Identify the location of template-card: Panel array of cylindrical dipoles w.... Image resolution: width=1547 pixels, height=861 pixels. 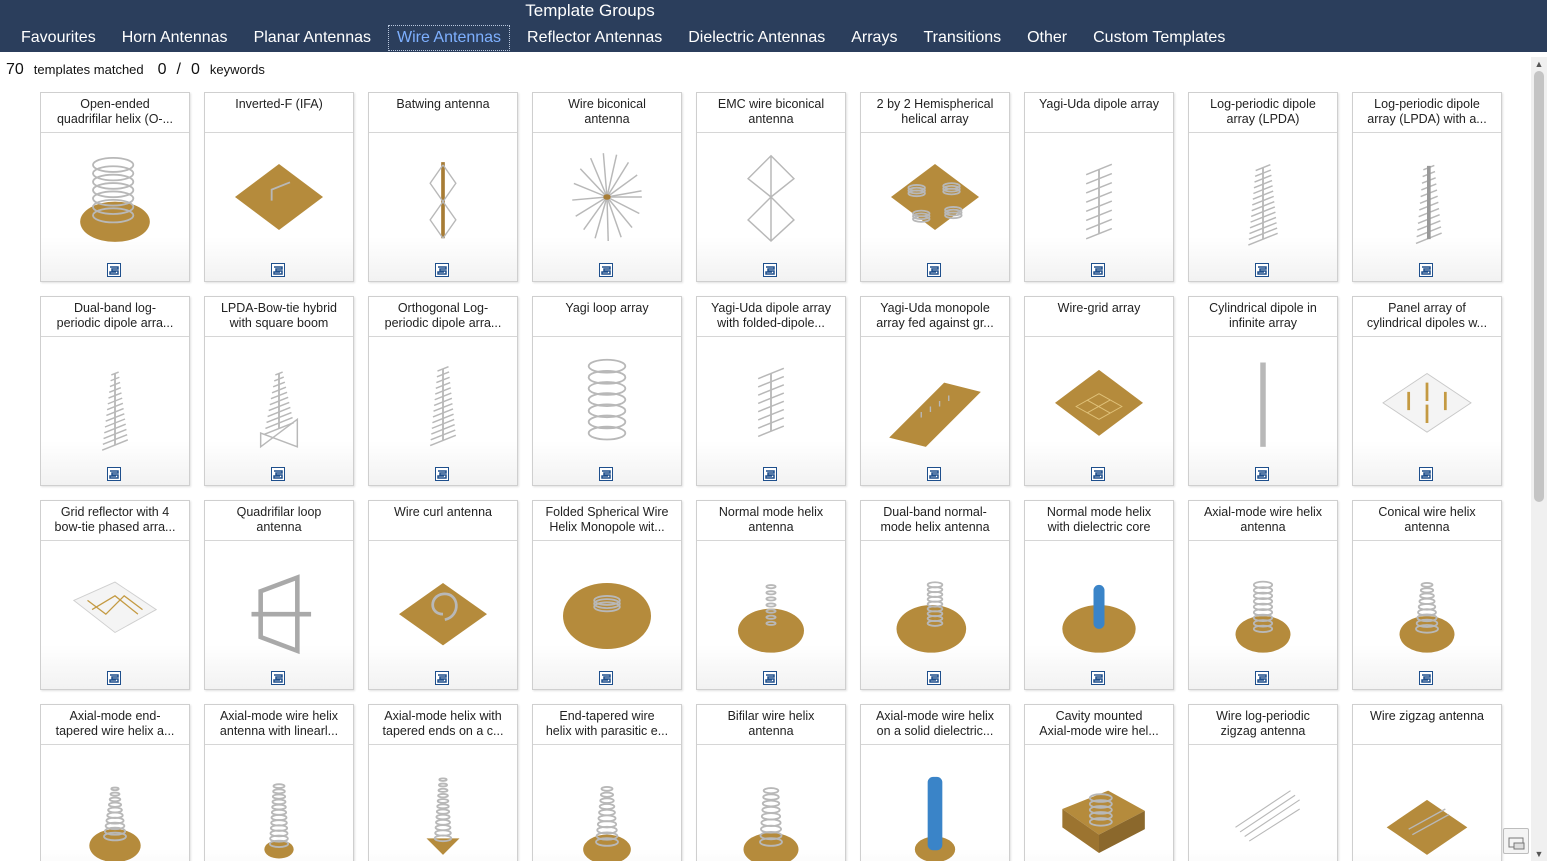
(1427, 391).